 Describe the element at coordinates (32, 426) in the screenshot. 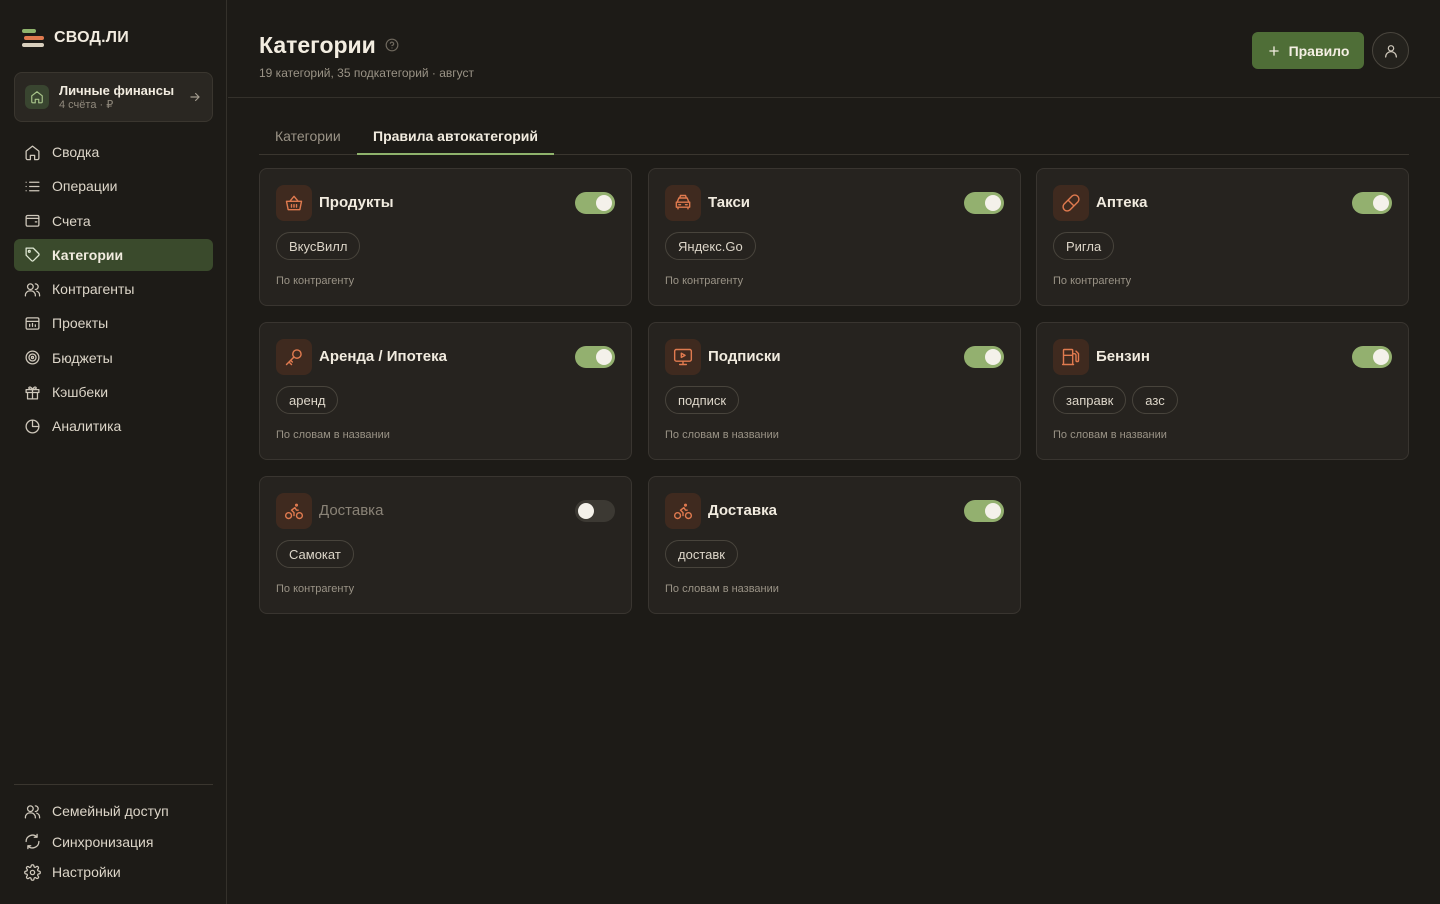

I see `pie-chart-icon` at that location.